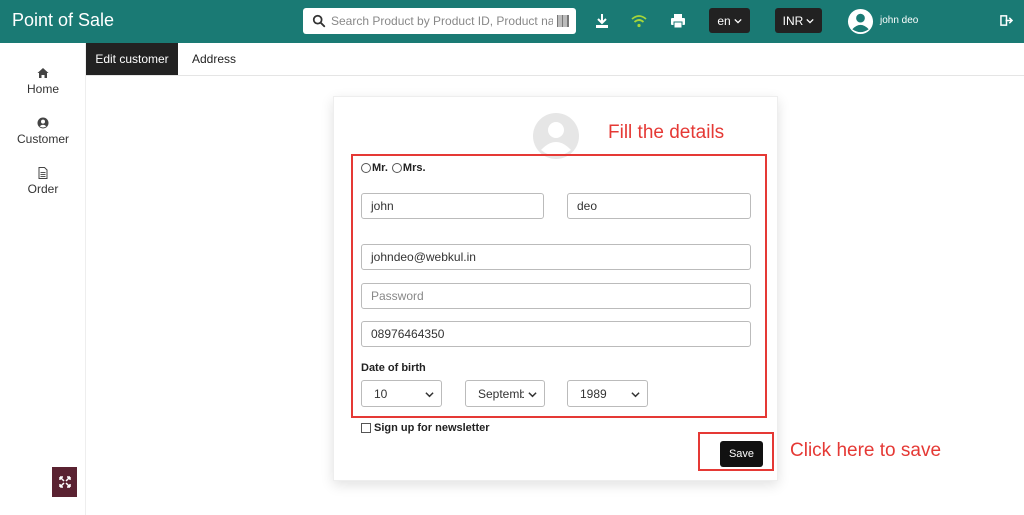 The width and height of the screenshot is (1024, 515). Describe the element at coordinates (563, 21) in the screenshot. I see `barcode-icon` at that location.